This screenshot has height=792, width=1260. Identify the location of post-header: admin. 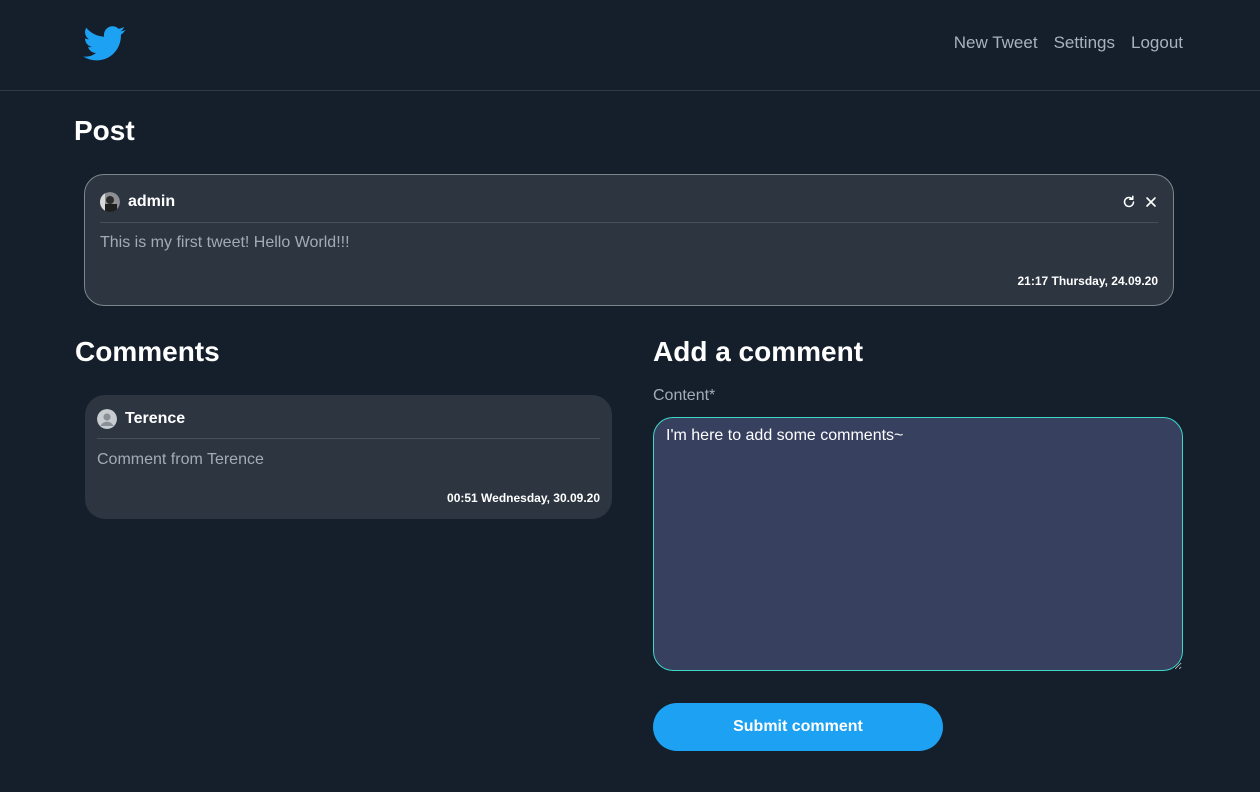
(137, 202).